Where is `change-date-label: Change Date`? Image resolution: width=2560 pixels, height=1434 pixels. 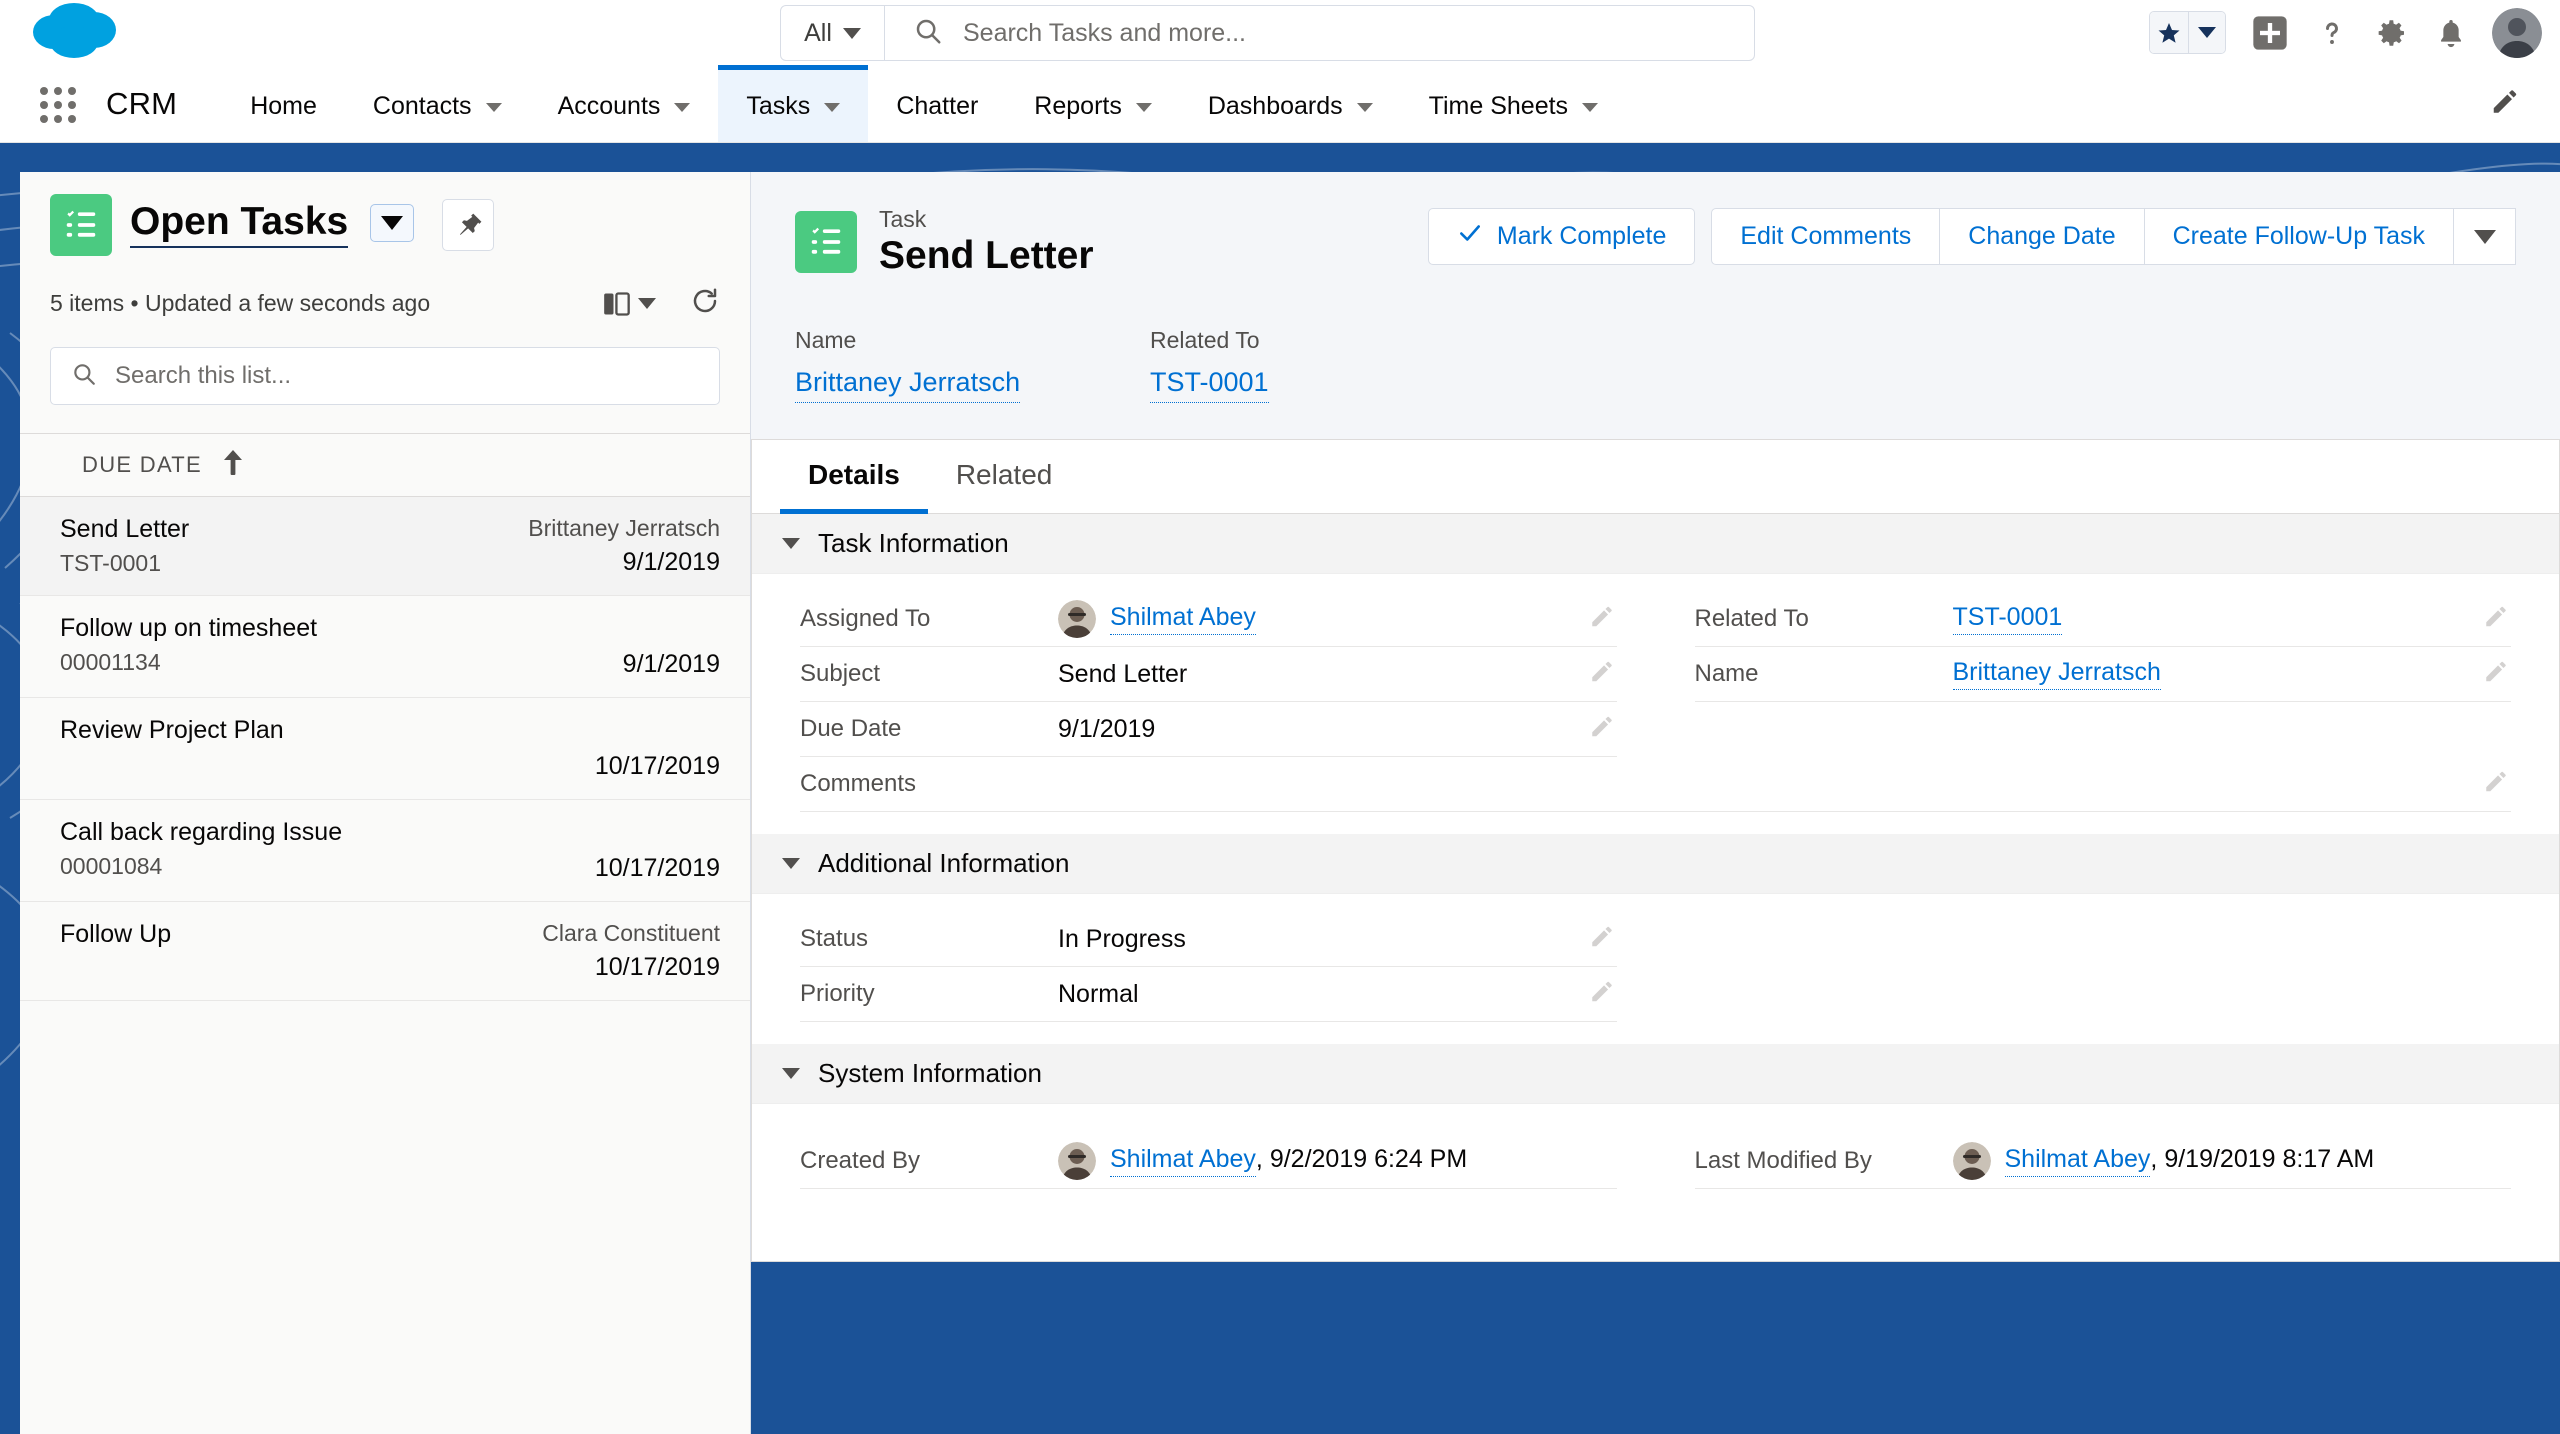
change-date-label: Change Date is located at coordinates (2042, 236).